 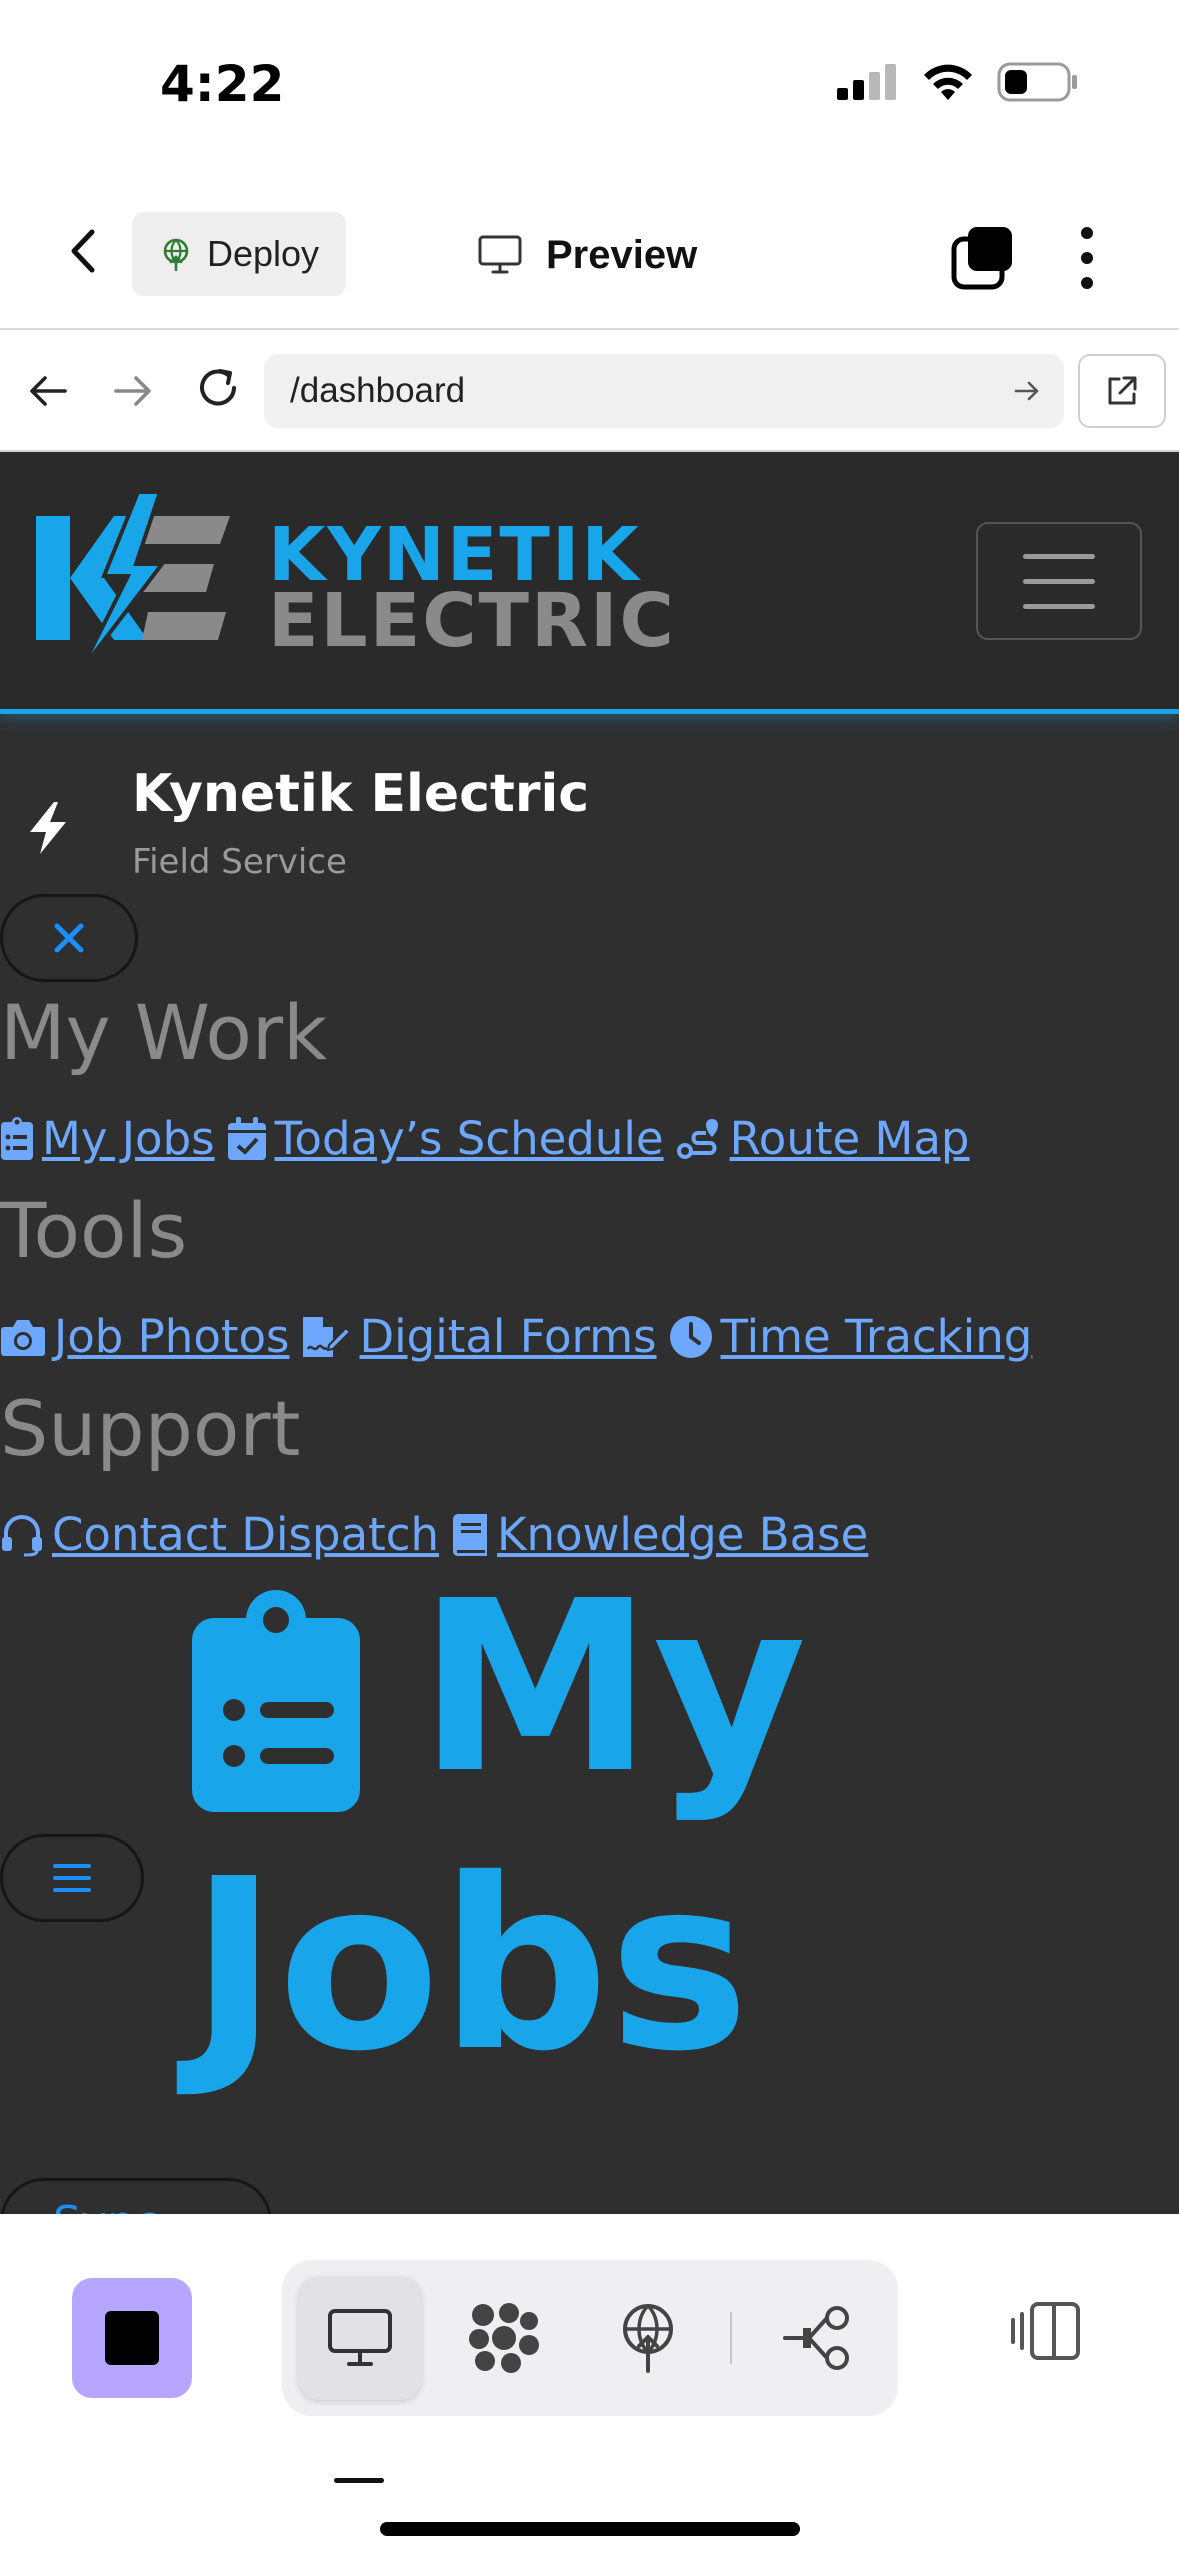 What do you see at coordinates (589, 85) in the screenshot?
I see `status-bar: 4:22` at bounding box center [589, 85].